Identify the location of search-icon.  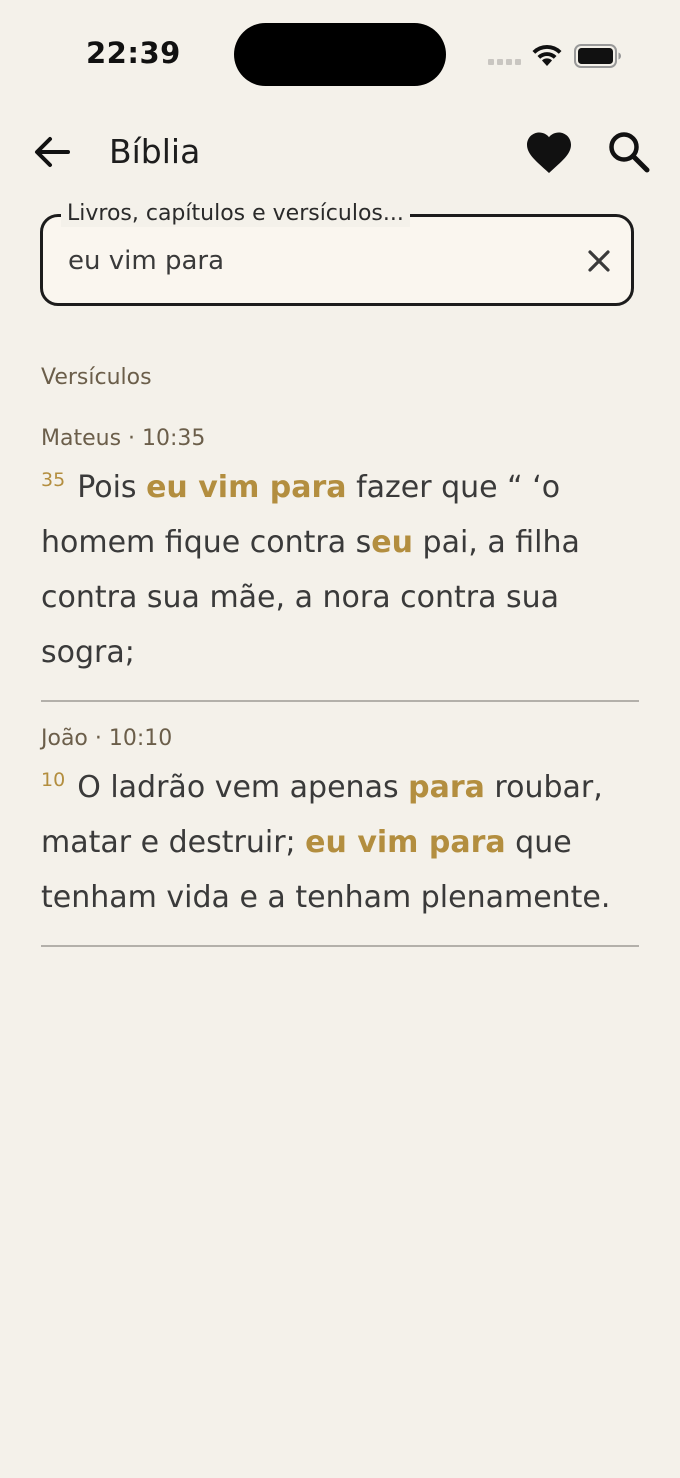
(629, 152).